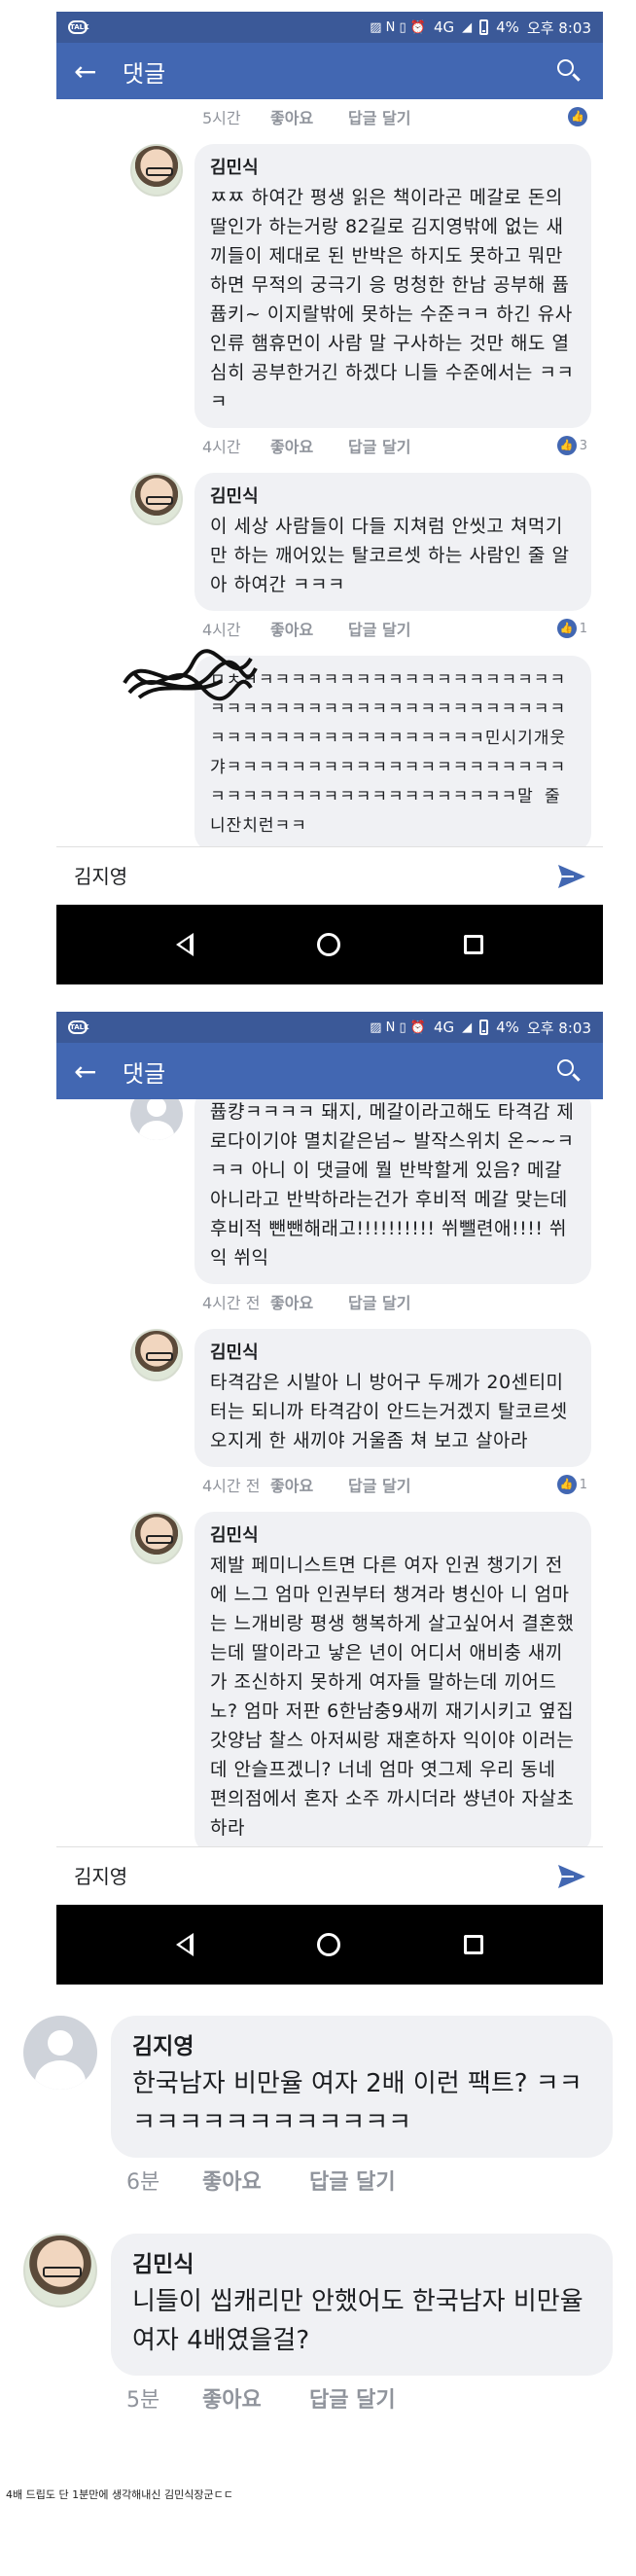 This screenshot has width=636, height=2576. Describe the element at coordinates (578, 116) in the screenshot. I see `reaction-count: 👍` at that location.